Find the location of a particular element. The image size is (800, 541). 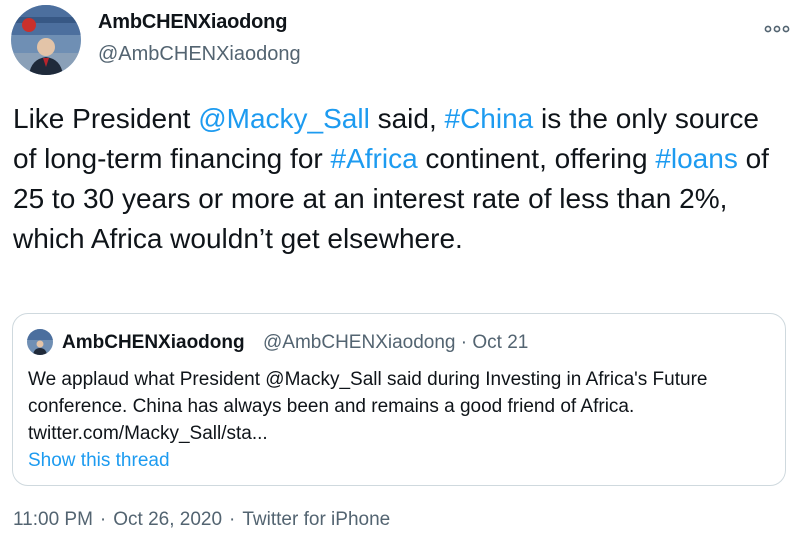

hashtag-africa-link: #Africa is located at coordinates (374, 158).